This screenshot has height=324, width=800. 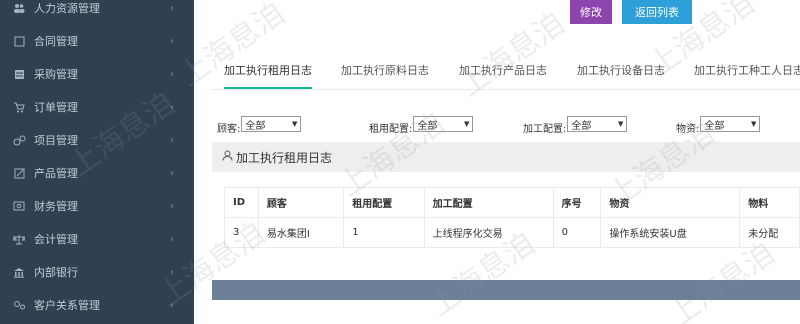 I want to click on customer-select: 全部 ▼, so click(x=271, y=124).